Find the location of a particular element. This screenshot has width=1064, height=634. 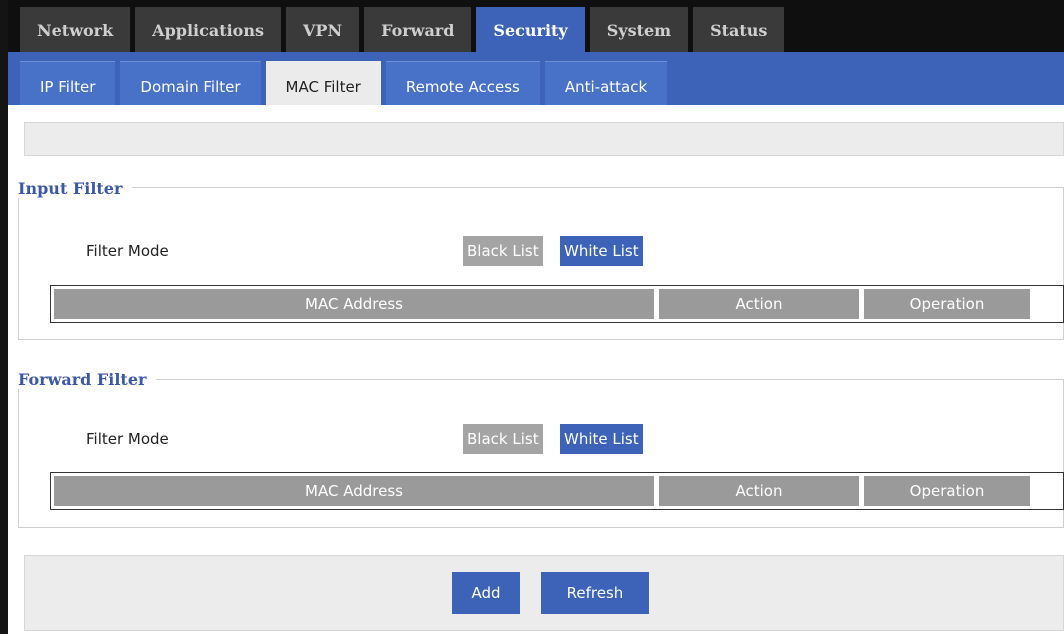

forward-filter-title: Forward Filter is located at coordinates (87, 379).